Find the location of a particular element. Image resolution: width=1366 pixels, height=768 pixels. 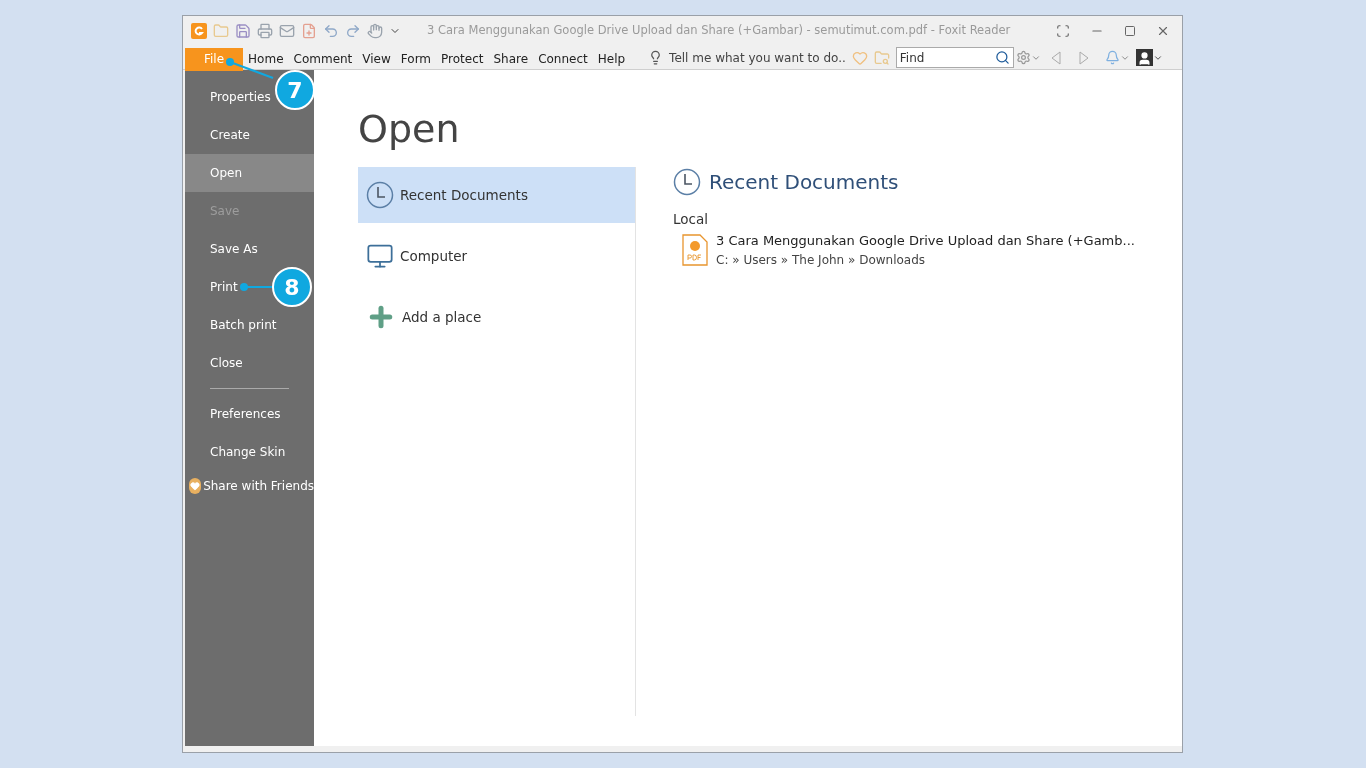

recent-file-item: 3 Cara Menggunakan Google Drive Upload dan Share (+Gamb... C: » Users » The John » Downloads is located at coordinates (904, 250).